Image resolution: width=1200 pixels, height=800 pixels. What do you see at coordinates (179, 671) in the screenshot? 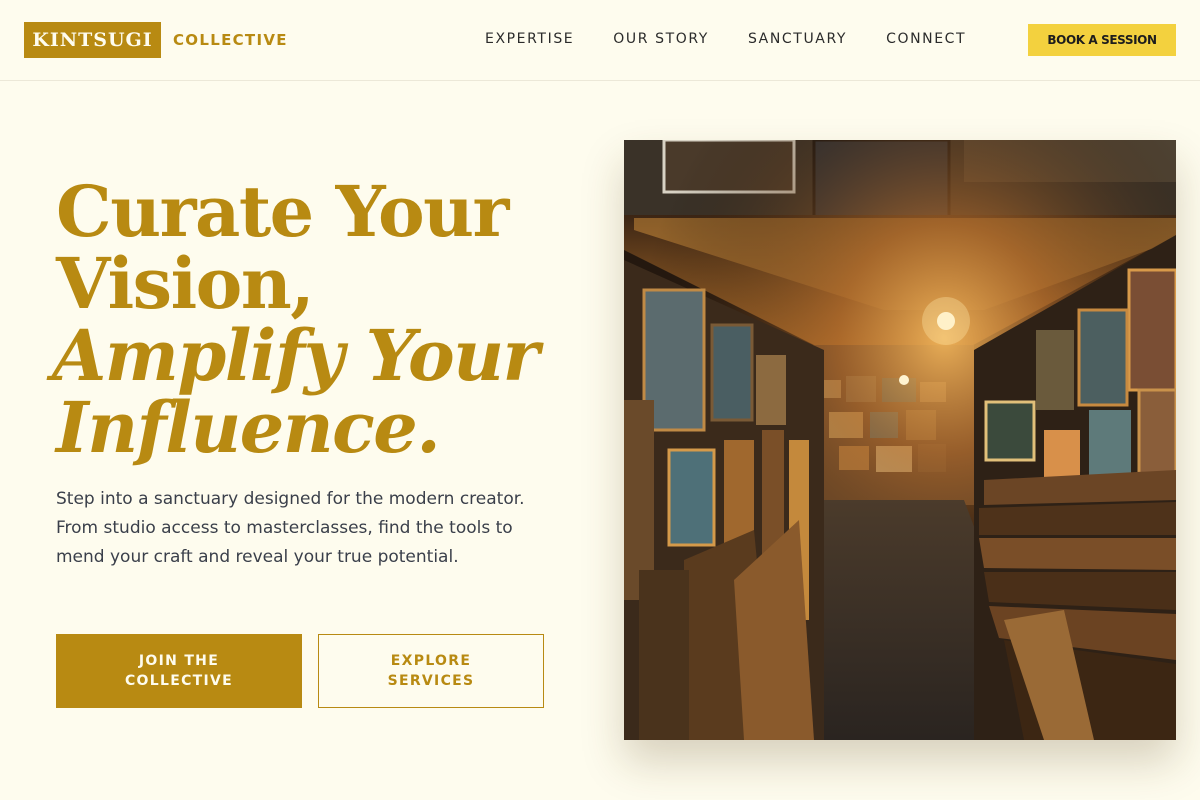
I see `join-collective-button: JOIN THE COLLECTIVE` at bounding box center [179, 671].